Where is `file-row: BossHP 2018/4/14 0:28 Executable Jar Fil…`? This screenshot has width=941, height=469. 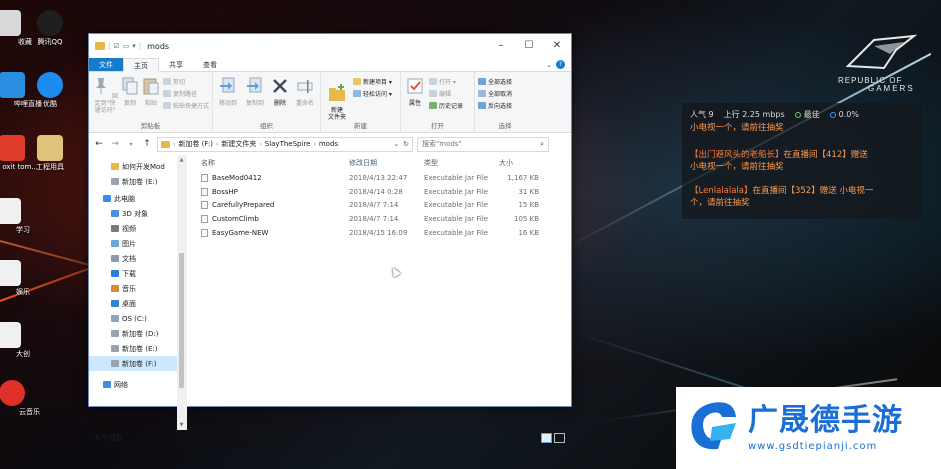
file-row: BossHP 2018/4/14 0:28 Executable Jar Fil… is located at coordinates (379, 192).